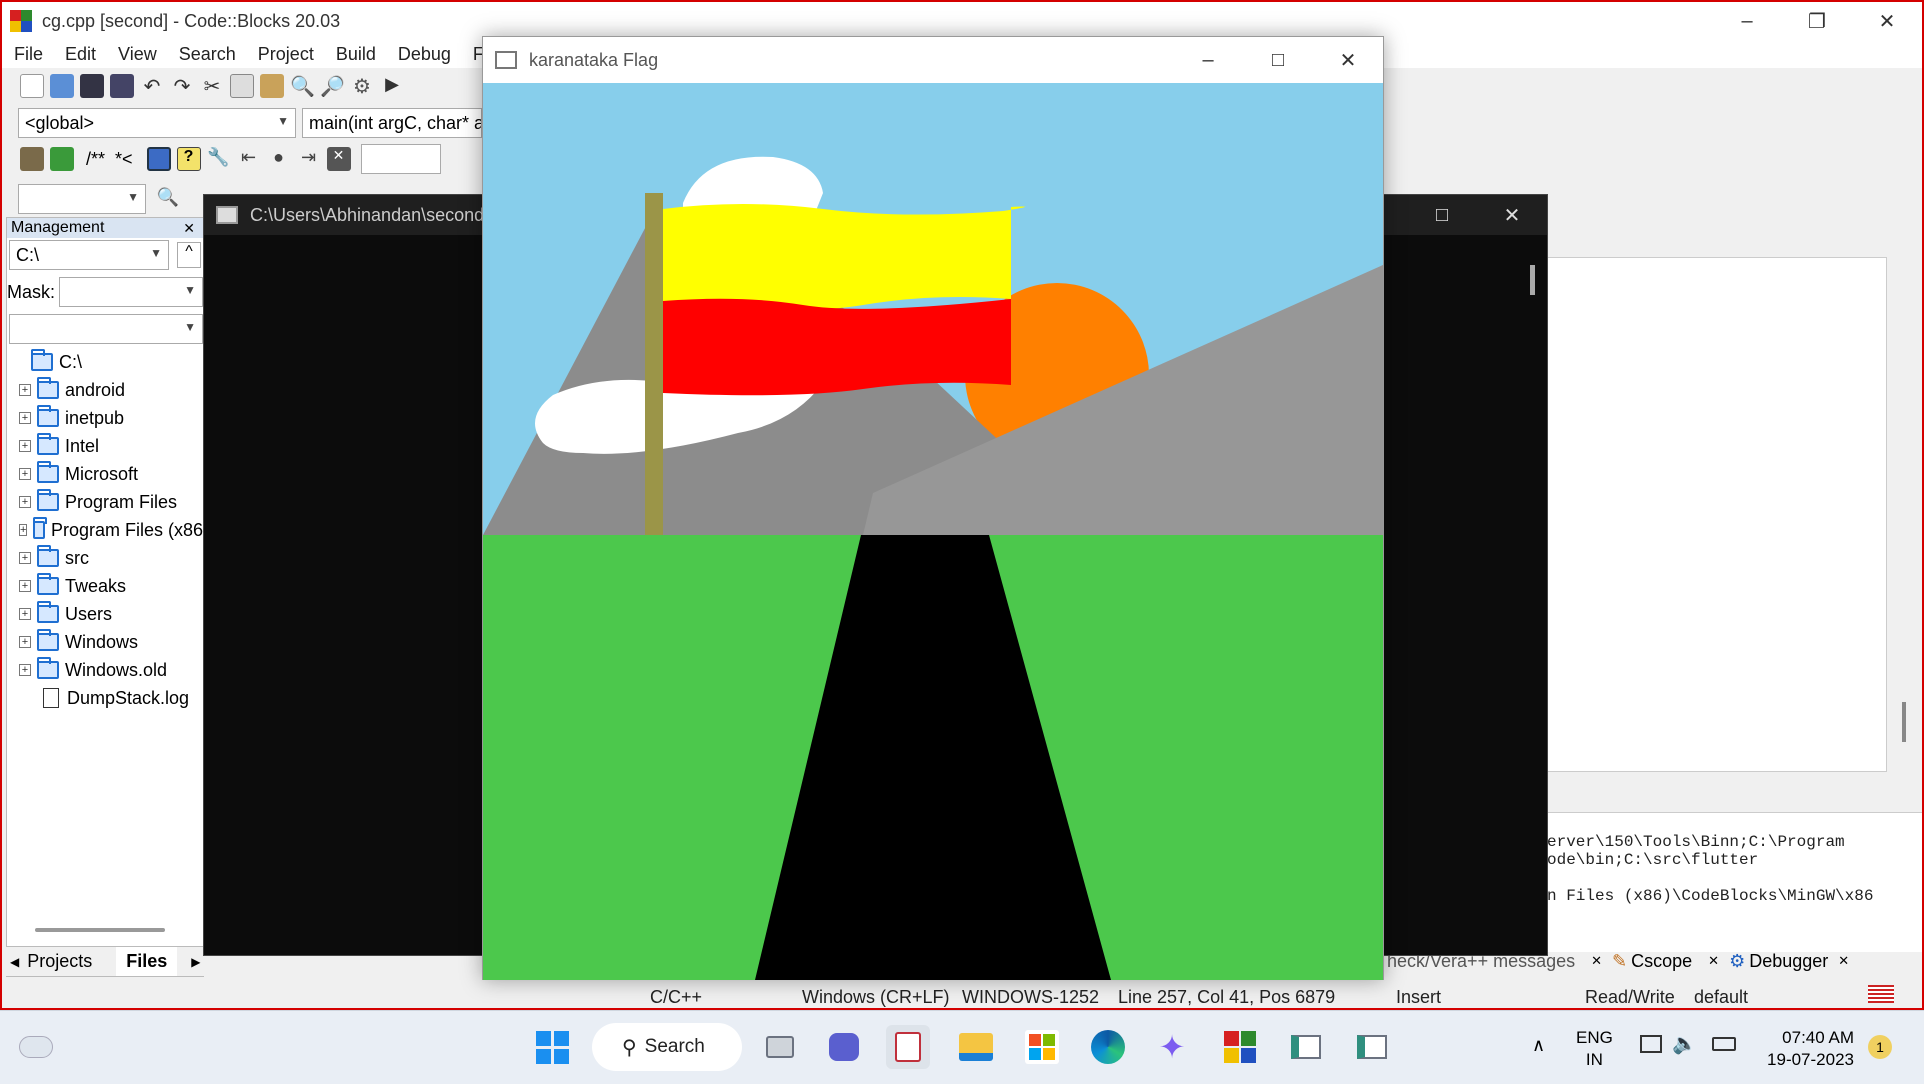 The image size is (1924, 1084). I want to click on path-dropdown: C:\ ▼, so click(89, 255).